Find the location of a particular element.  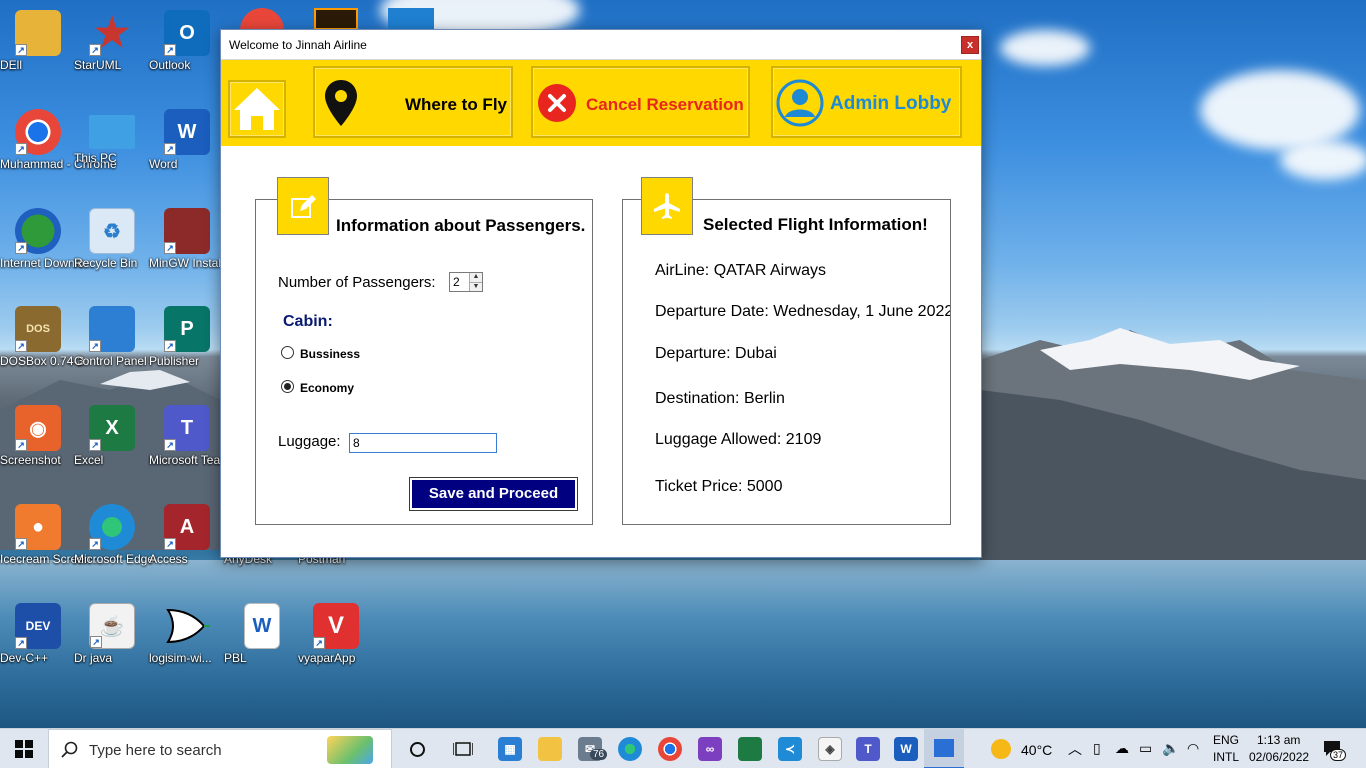

desktop-icon-drjava: ☕ ↗ Dr java is located at coordinates (112, 642).